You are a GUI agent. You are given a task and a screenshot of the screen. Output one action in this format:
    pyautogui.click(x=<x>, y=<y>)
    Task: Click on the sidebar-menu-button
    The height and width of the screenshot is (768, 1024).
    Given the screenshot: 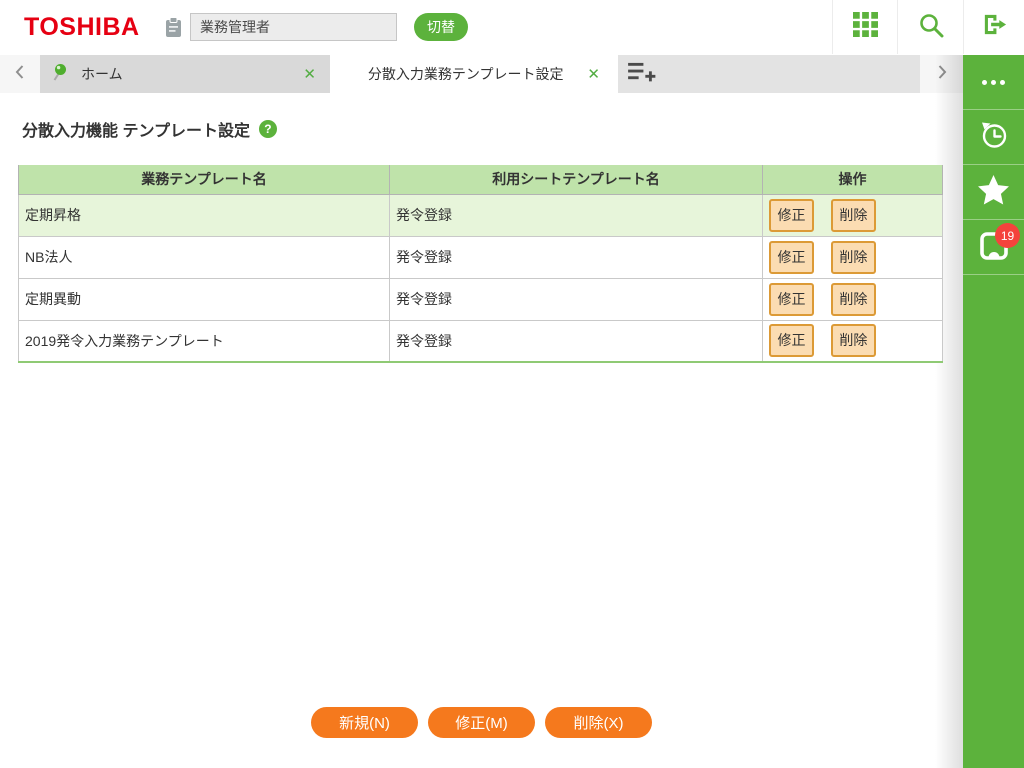 What is the action you would take?
    pyautogui.click(x=993, y=82)
    